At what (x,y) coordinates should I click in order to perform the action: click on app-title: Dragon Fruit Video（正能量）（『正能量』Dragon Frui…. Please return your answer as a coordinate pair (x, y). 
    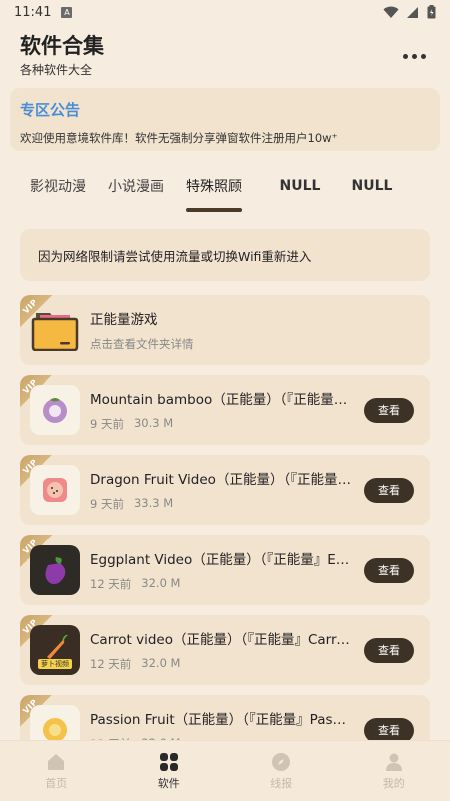
    Looking at the image, I should click on (221, 480).